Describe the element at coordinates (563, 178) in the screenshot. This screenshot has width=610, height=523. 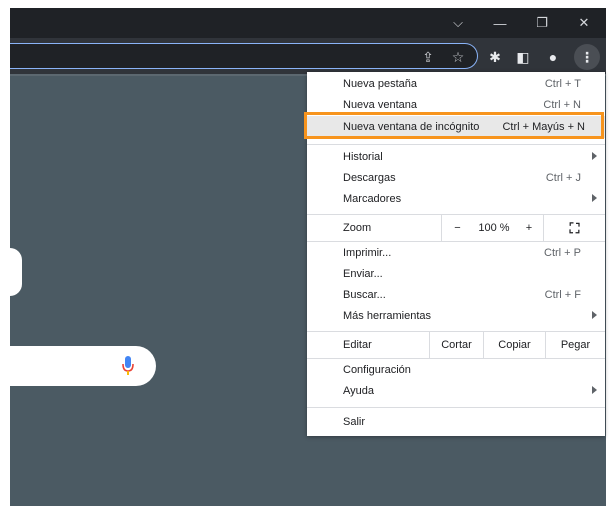
I see `menu-item-shortcut: Ctrl + J` at that location.